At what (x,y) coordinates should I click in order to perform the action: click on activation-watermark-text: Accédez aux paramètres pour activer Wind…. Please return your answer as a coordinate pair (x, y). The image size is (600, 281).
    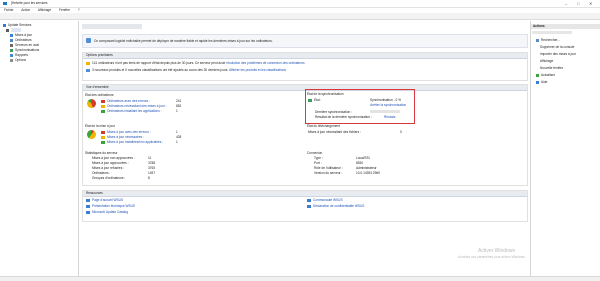
    Looking at the image, I should click on (492, 257).